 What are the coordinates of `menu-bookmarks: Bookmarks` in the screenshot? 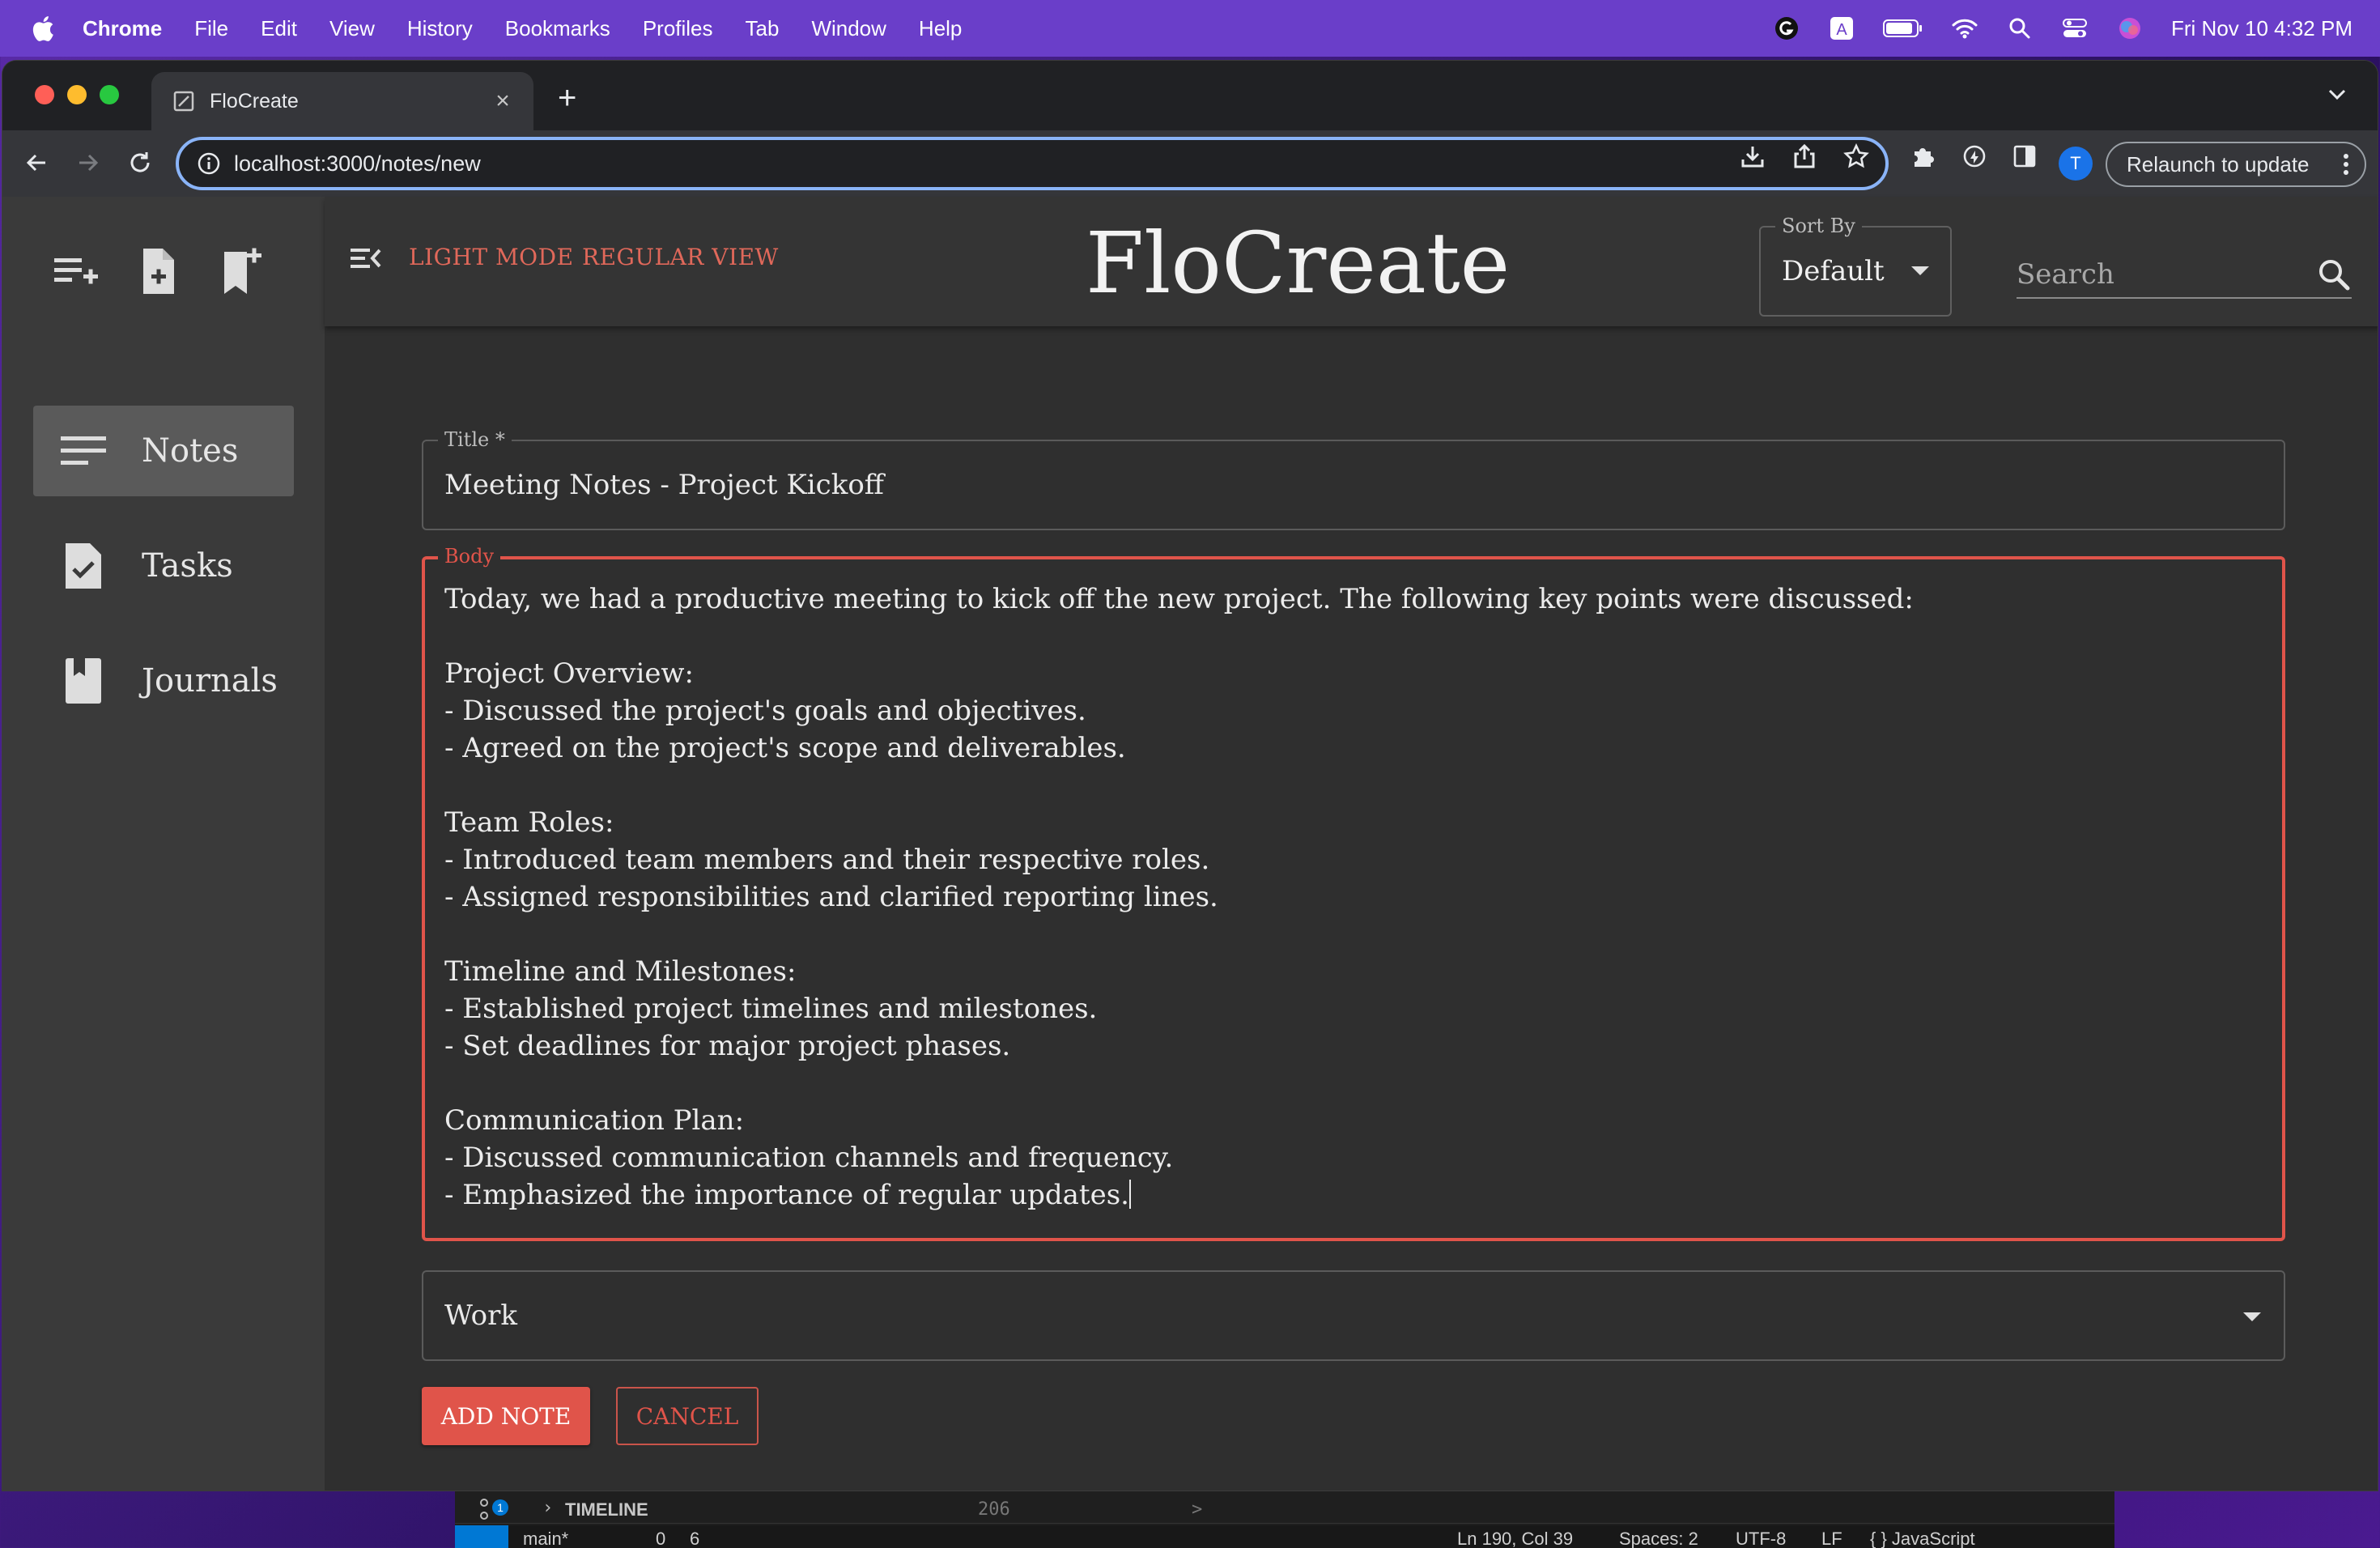 It's located at (558, 29).